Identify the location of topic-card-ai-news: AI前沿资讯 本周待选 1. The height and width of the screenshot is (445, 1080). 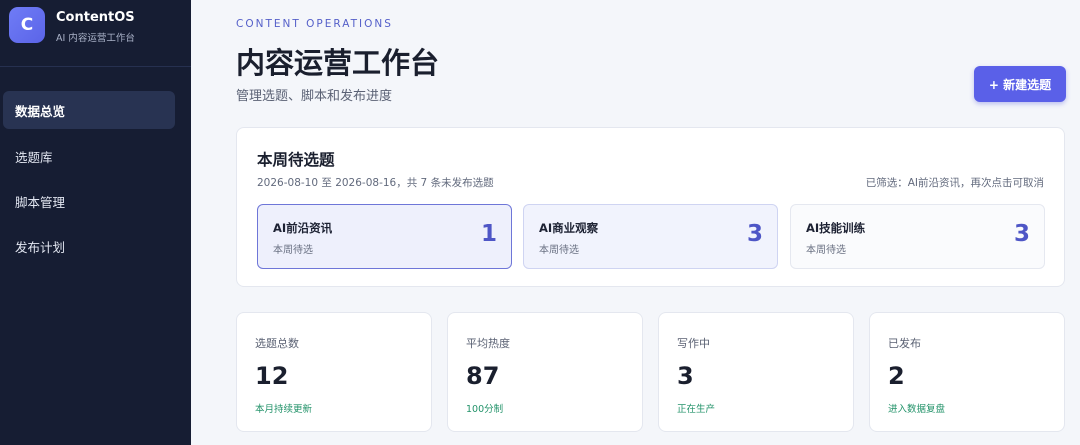
(384, 236).